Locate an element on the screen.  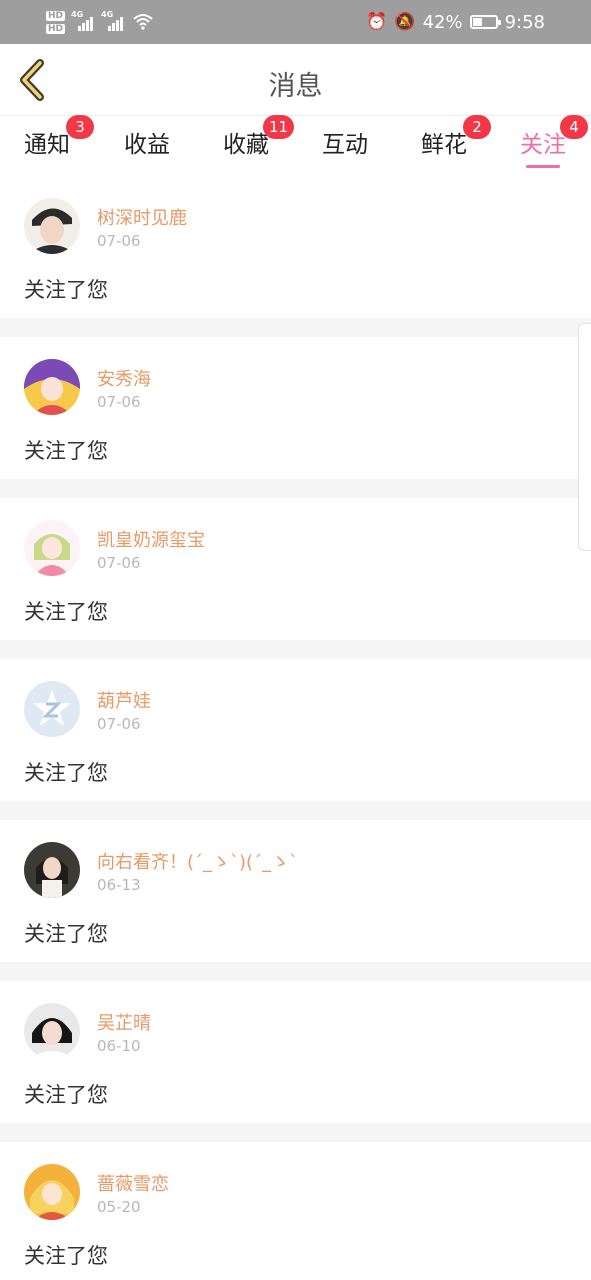
user-name: 向右看齐！(´_ゝ`)(´_ゝ` is located at coordinates (197, 861).